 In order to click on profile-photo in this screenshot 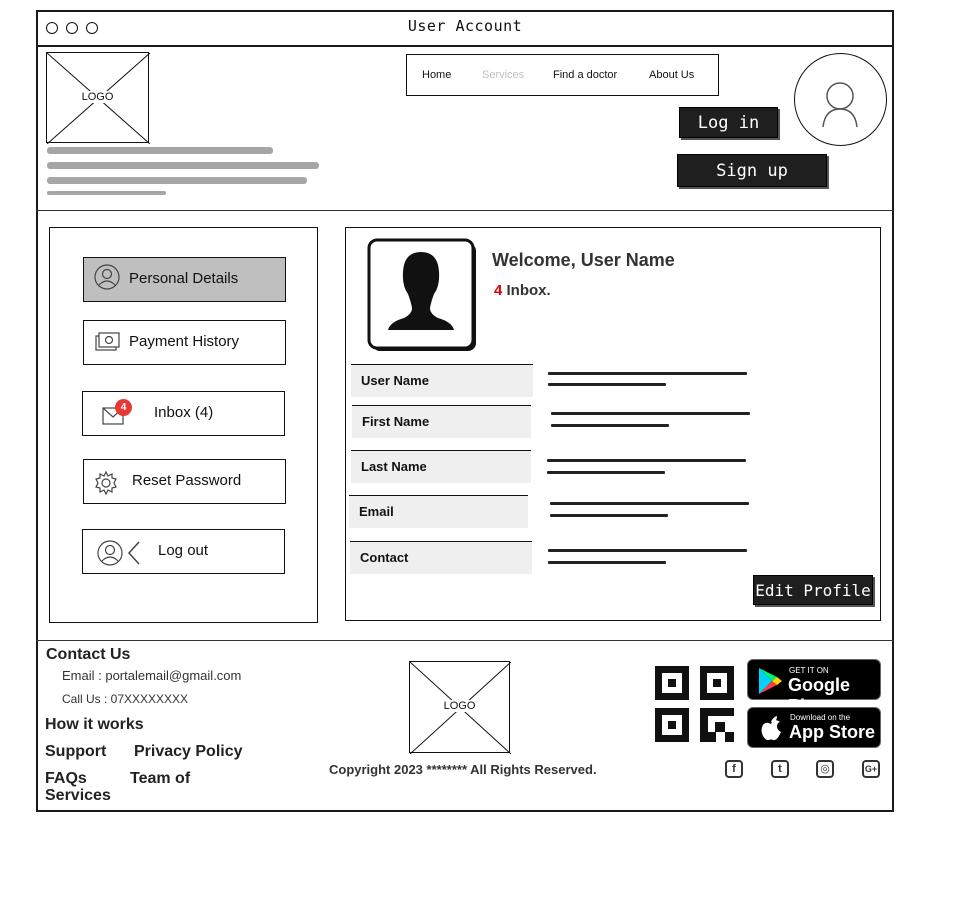, I will do `click(422, 296)`.